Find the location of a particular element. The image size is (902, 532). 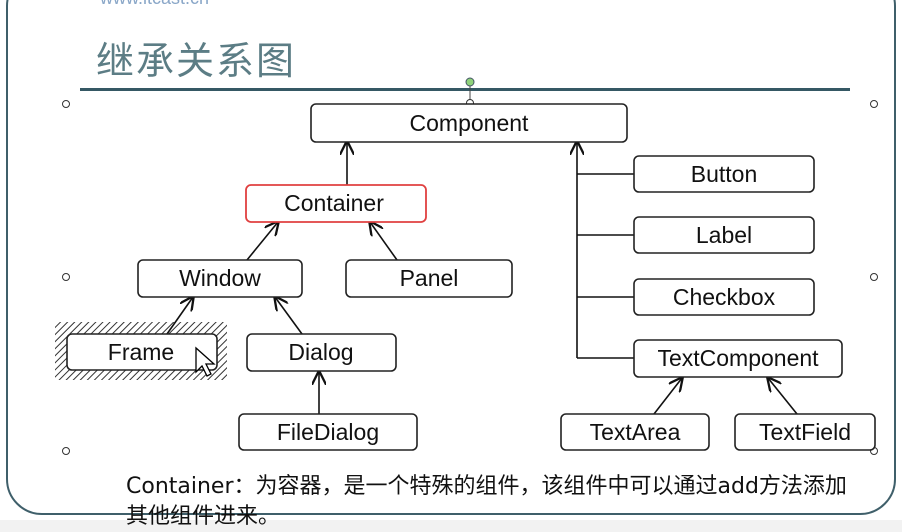

node-window: Window is located at coordinates (220, 278).